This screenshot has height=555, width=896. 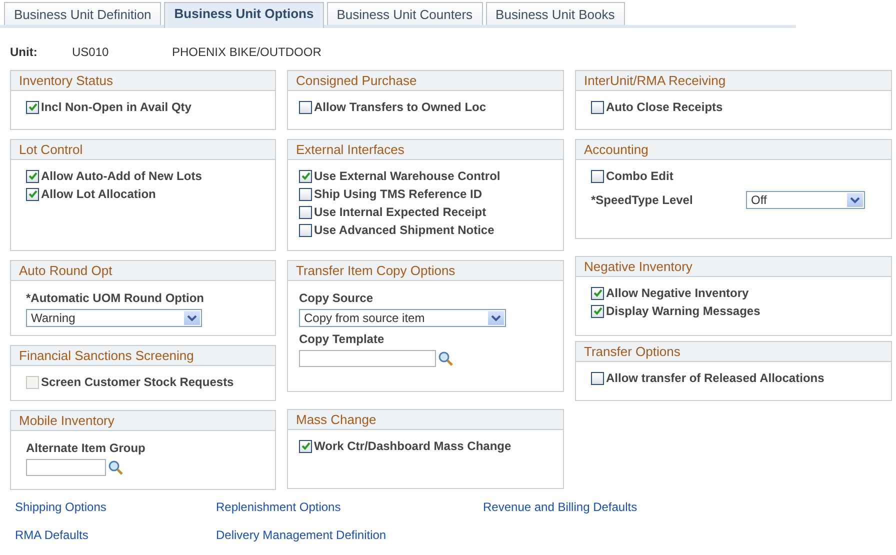 What do you see at coordinates (733, 81) in the screenshot?
I see `group-title: InterUnit/RMA Receiving` at bounding box center [733, 81].